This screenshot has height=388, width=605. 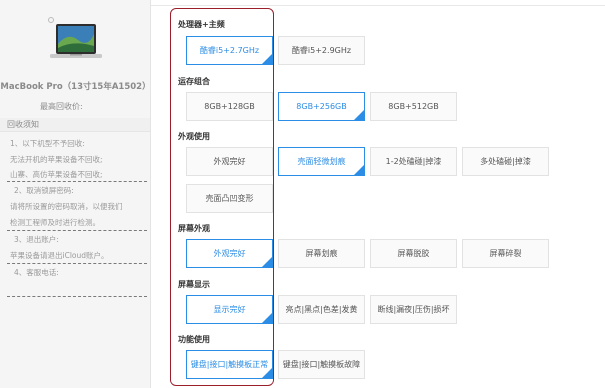 What do you see at coordinates (378, 3) in the screenshot?
I see `top-bar` at bounding box center [378, 3].